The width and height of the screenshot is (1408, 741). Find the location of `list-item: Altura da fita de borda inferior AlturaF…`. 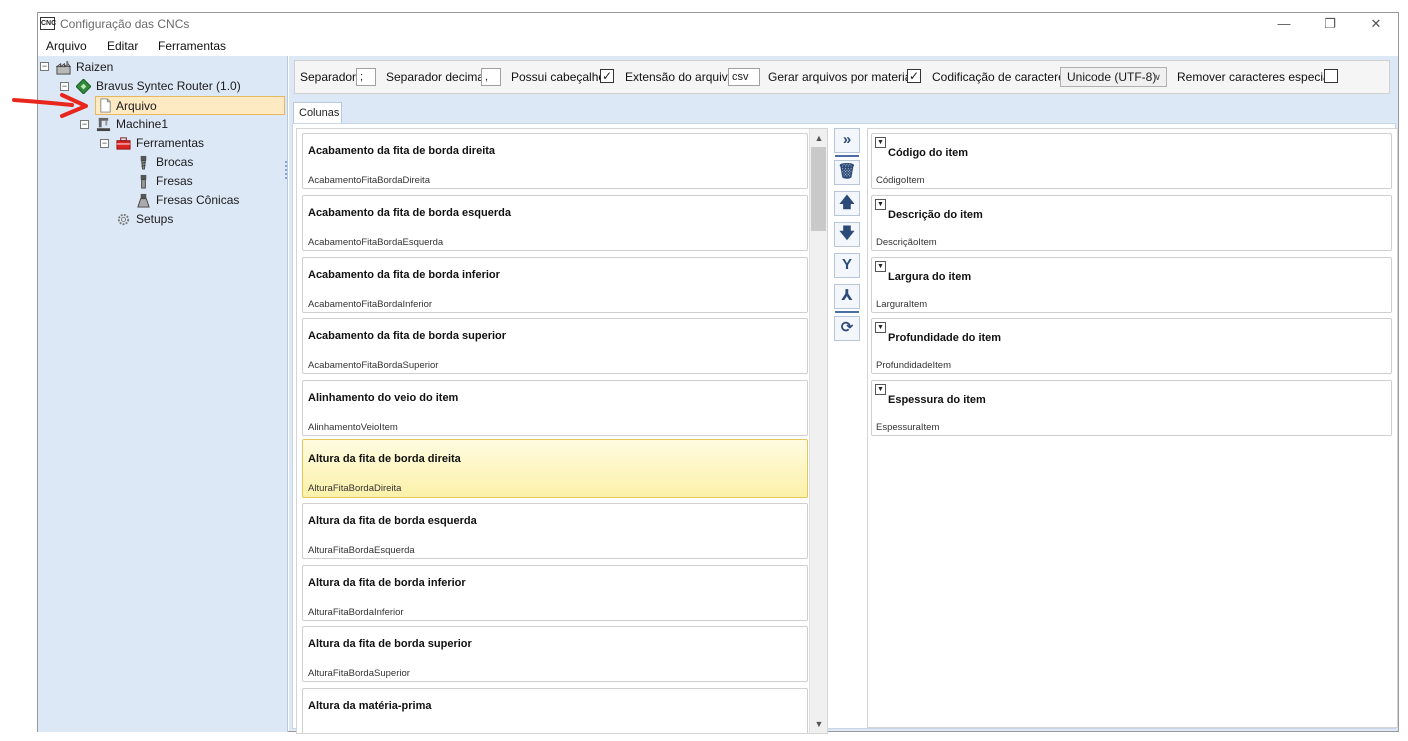

list-item: Altura da fita de borda inferior AlturaF… is located at coordinates (555, 593).